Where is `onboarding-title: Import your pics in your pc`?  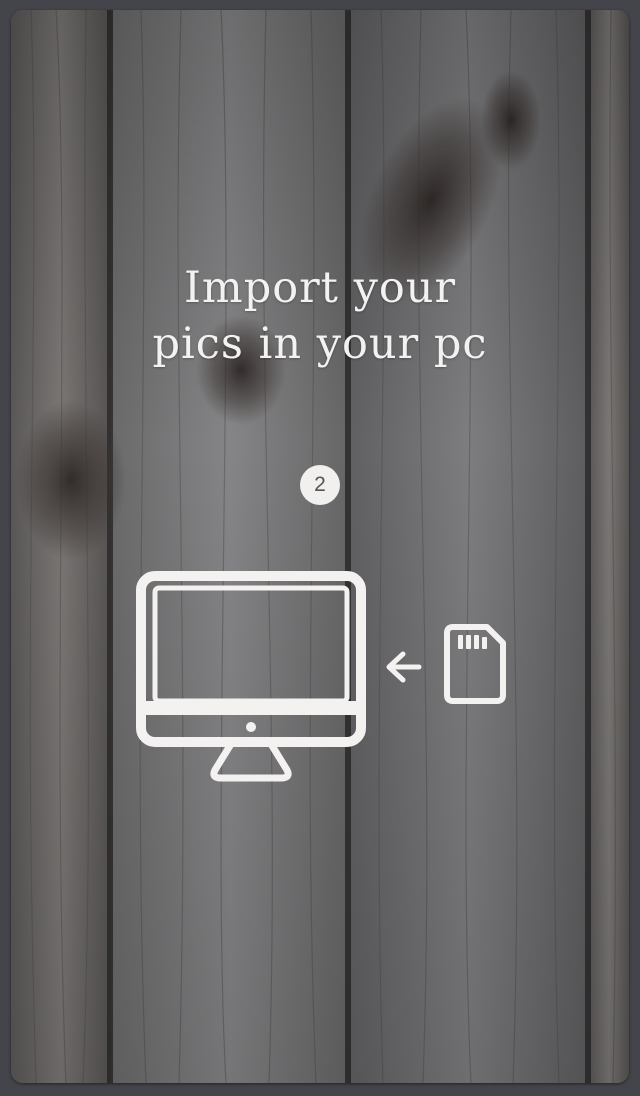
onboarding-title: Import your pics in your pc is located at coordinates (320, 316).